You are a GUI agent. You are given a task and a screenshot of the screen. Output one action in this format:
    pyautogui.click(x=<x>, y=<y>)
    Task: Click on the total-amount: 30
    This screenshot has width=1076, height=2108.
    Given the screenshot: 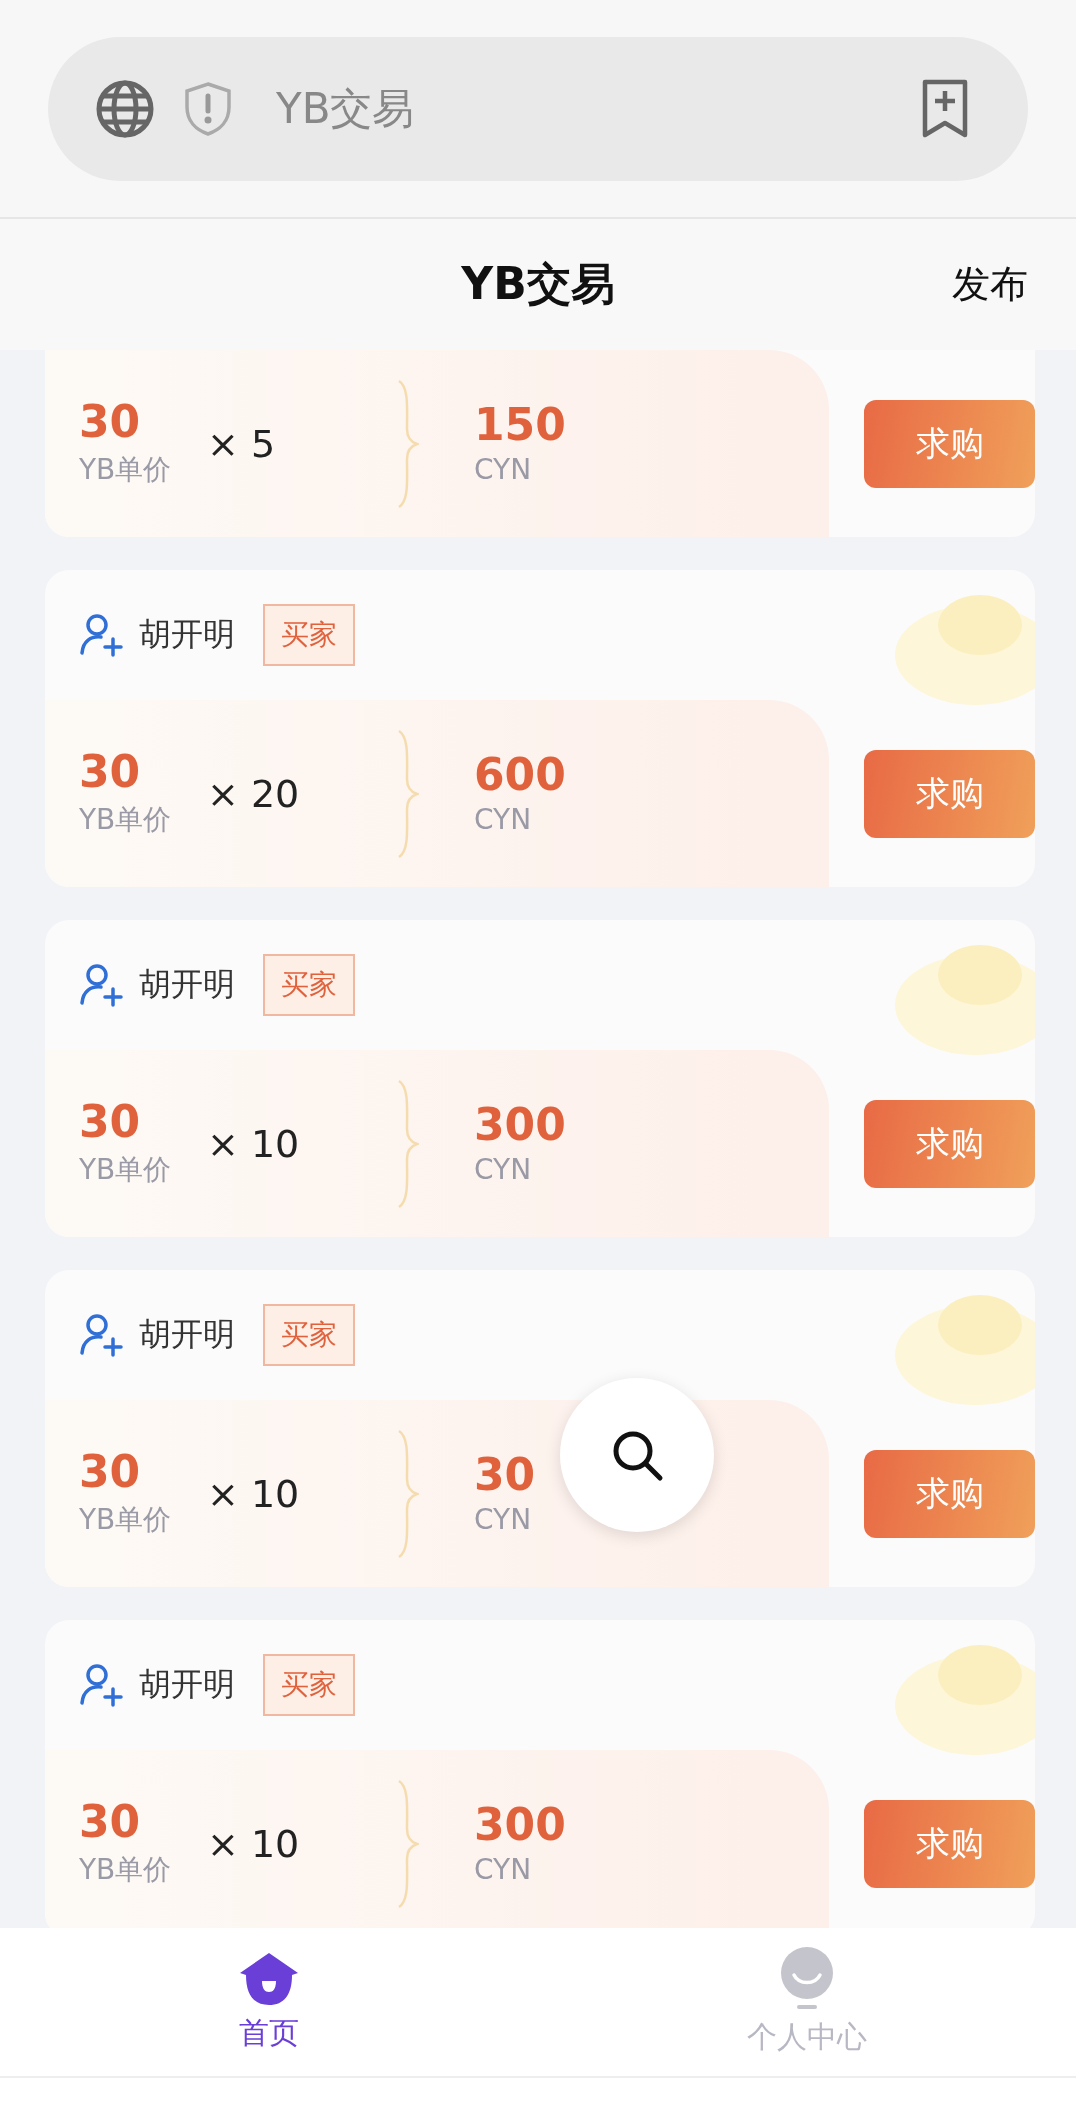 What is the action you would take?
    pyautogui.click(x=505, y=1475)
    